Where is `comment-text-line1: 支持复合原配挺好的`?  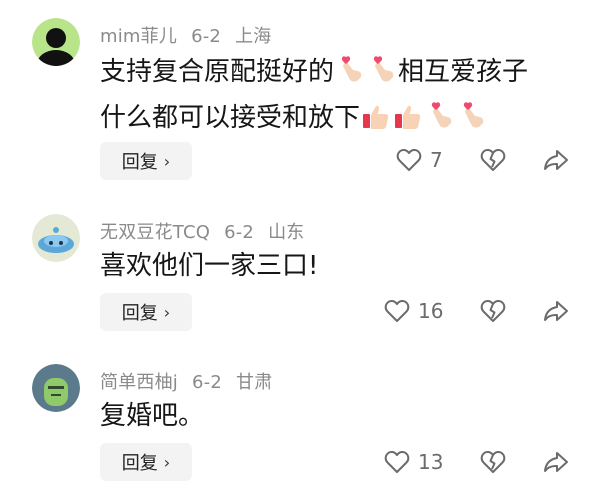
comment-text-line1: 支持复合原配挺好的 is located at coordinates (217, 72).